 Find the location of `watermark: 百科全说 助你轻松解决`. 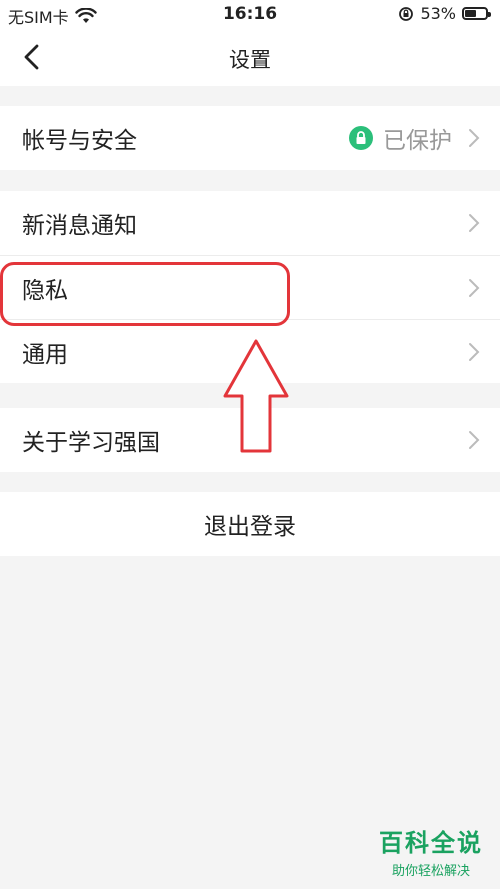

watermark: 百科全说 助你轻松解决 is located at coordinates (431, 851).